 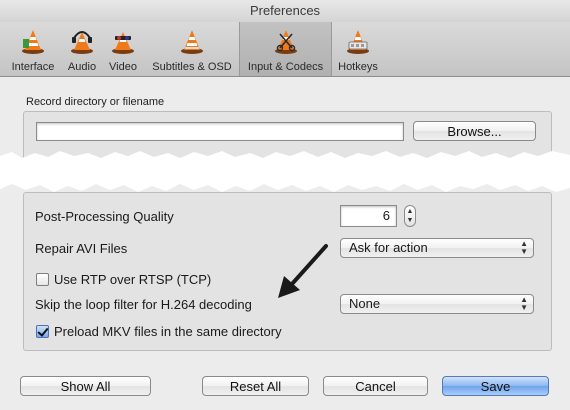 What do you see at coordinates (255, 386) in the screenshot?
I see `reset-all-button: Reset All` at bounding box center [255, 386].